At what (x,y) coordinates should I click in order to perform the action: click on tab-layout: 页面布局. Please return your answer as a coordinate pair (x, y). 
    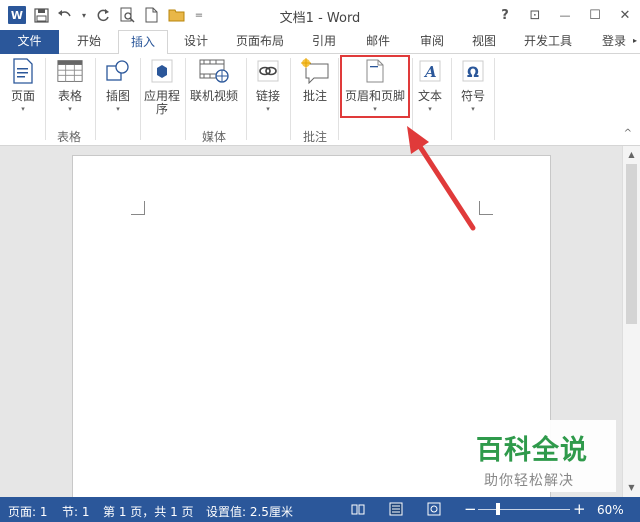
    Looking at the image, I should click on (260, 42).